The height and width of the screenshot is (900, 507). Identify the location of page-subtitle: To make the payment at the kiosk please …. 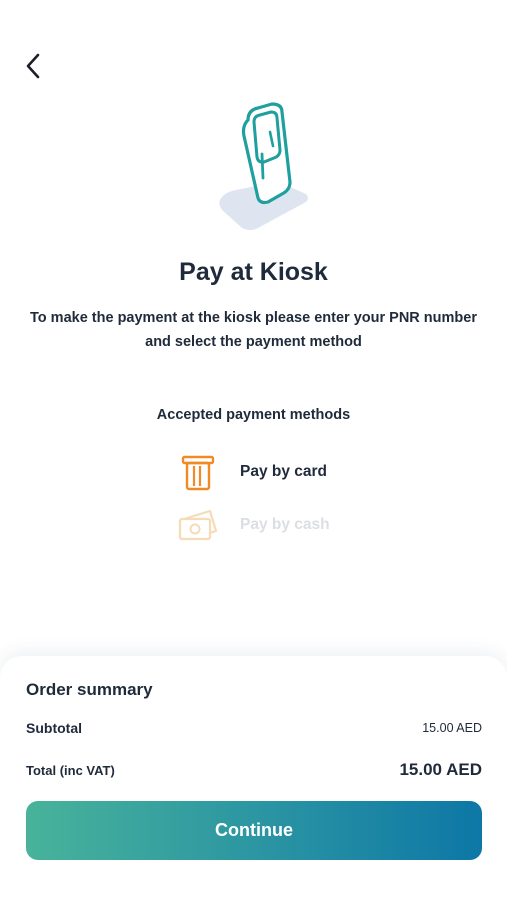
(253, 330).